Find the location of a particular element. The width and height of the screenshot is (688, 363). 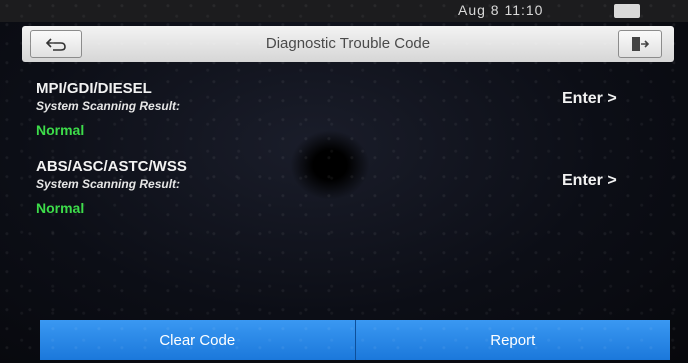

enter-button-mpi: Enter > is located at coordinates (589, 99).